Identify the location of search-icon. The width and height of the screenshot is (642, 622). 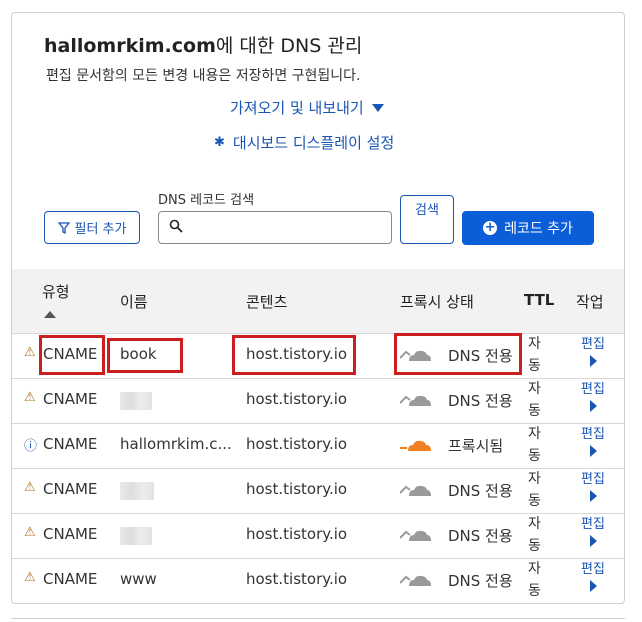
(176, 226).